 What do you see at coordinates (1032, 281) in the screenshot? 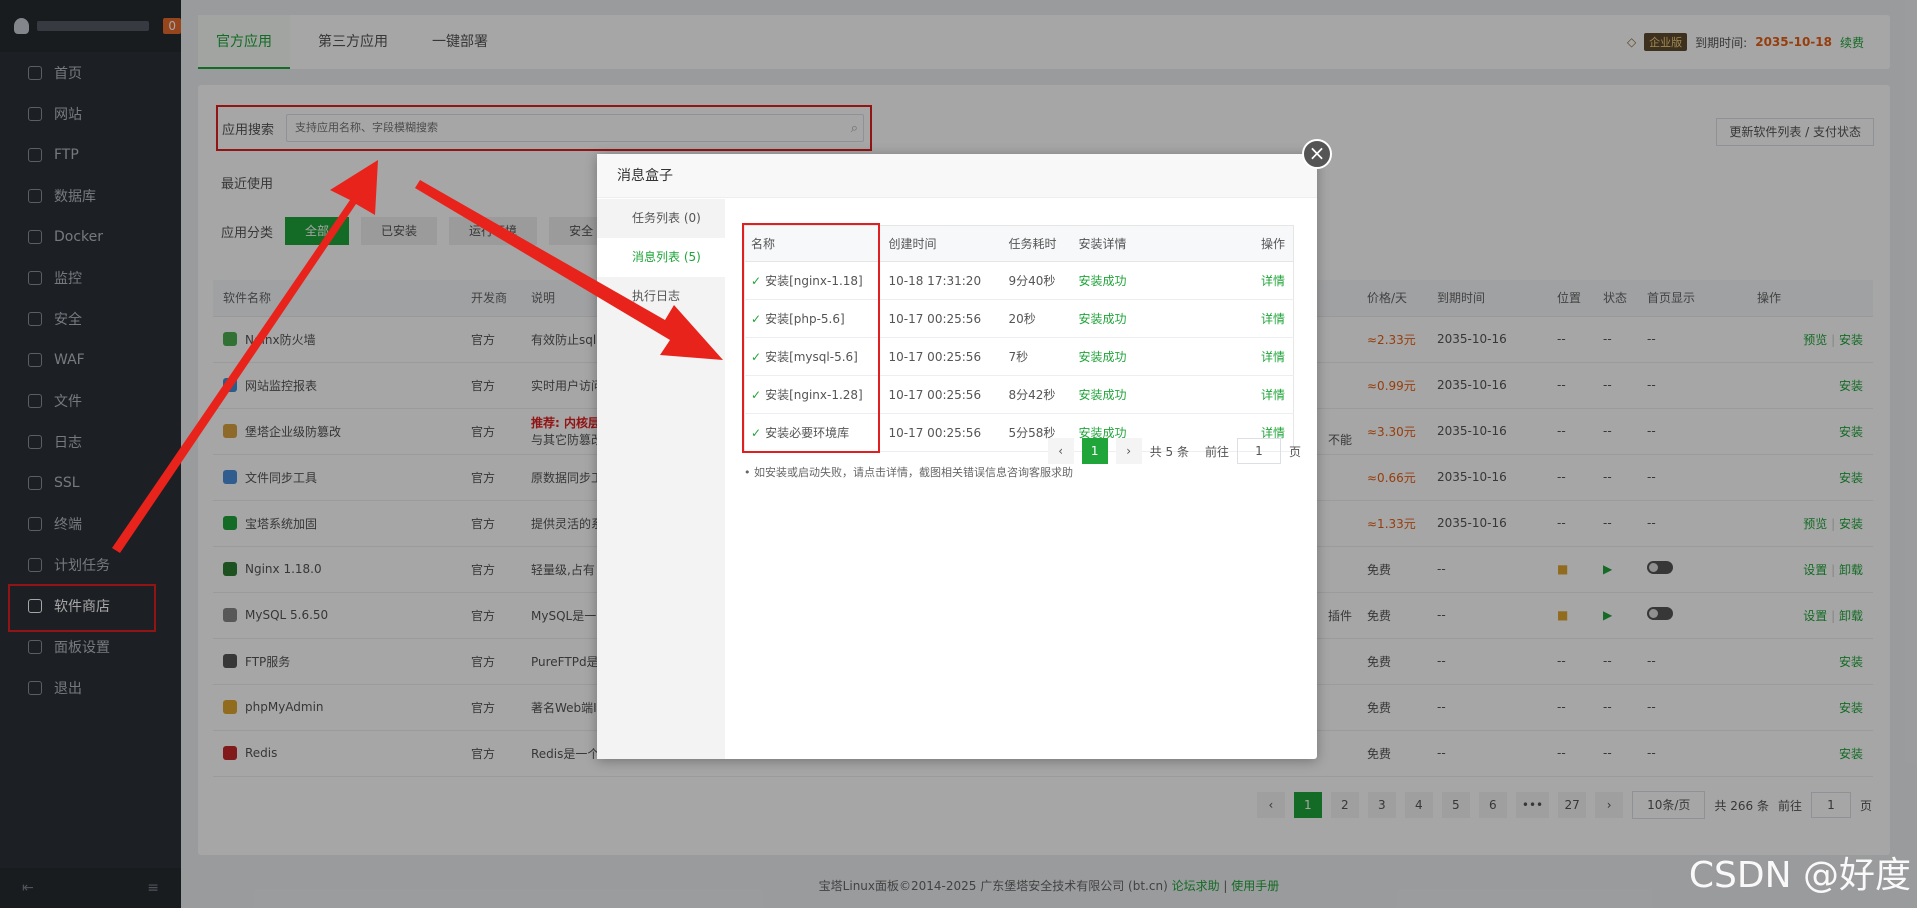
I see `task-cost: 9分40秒` at bounding box center [1032, 281].